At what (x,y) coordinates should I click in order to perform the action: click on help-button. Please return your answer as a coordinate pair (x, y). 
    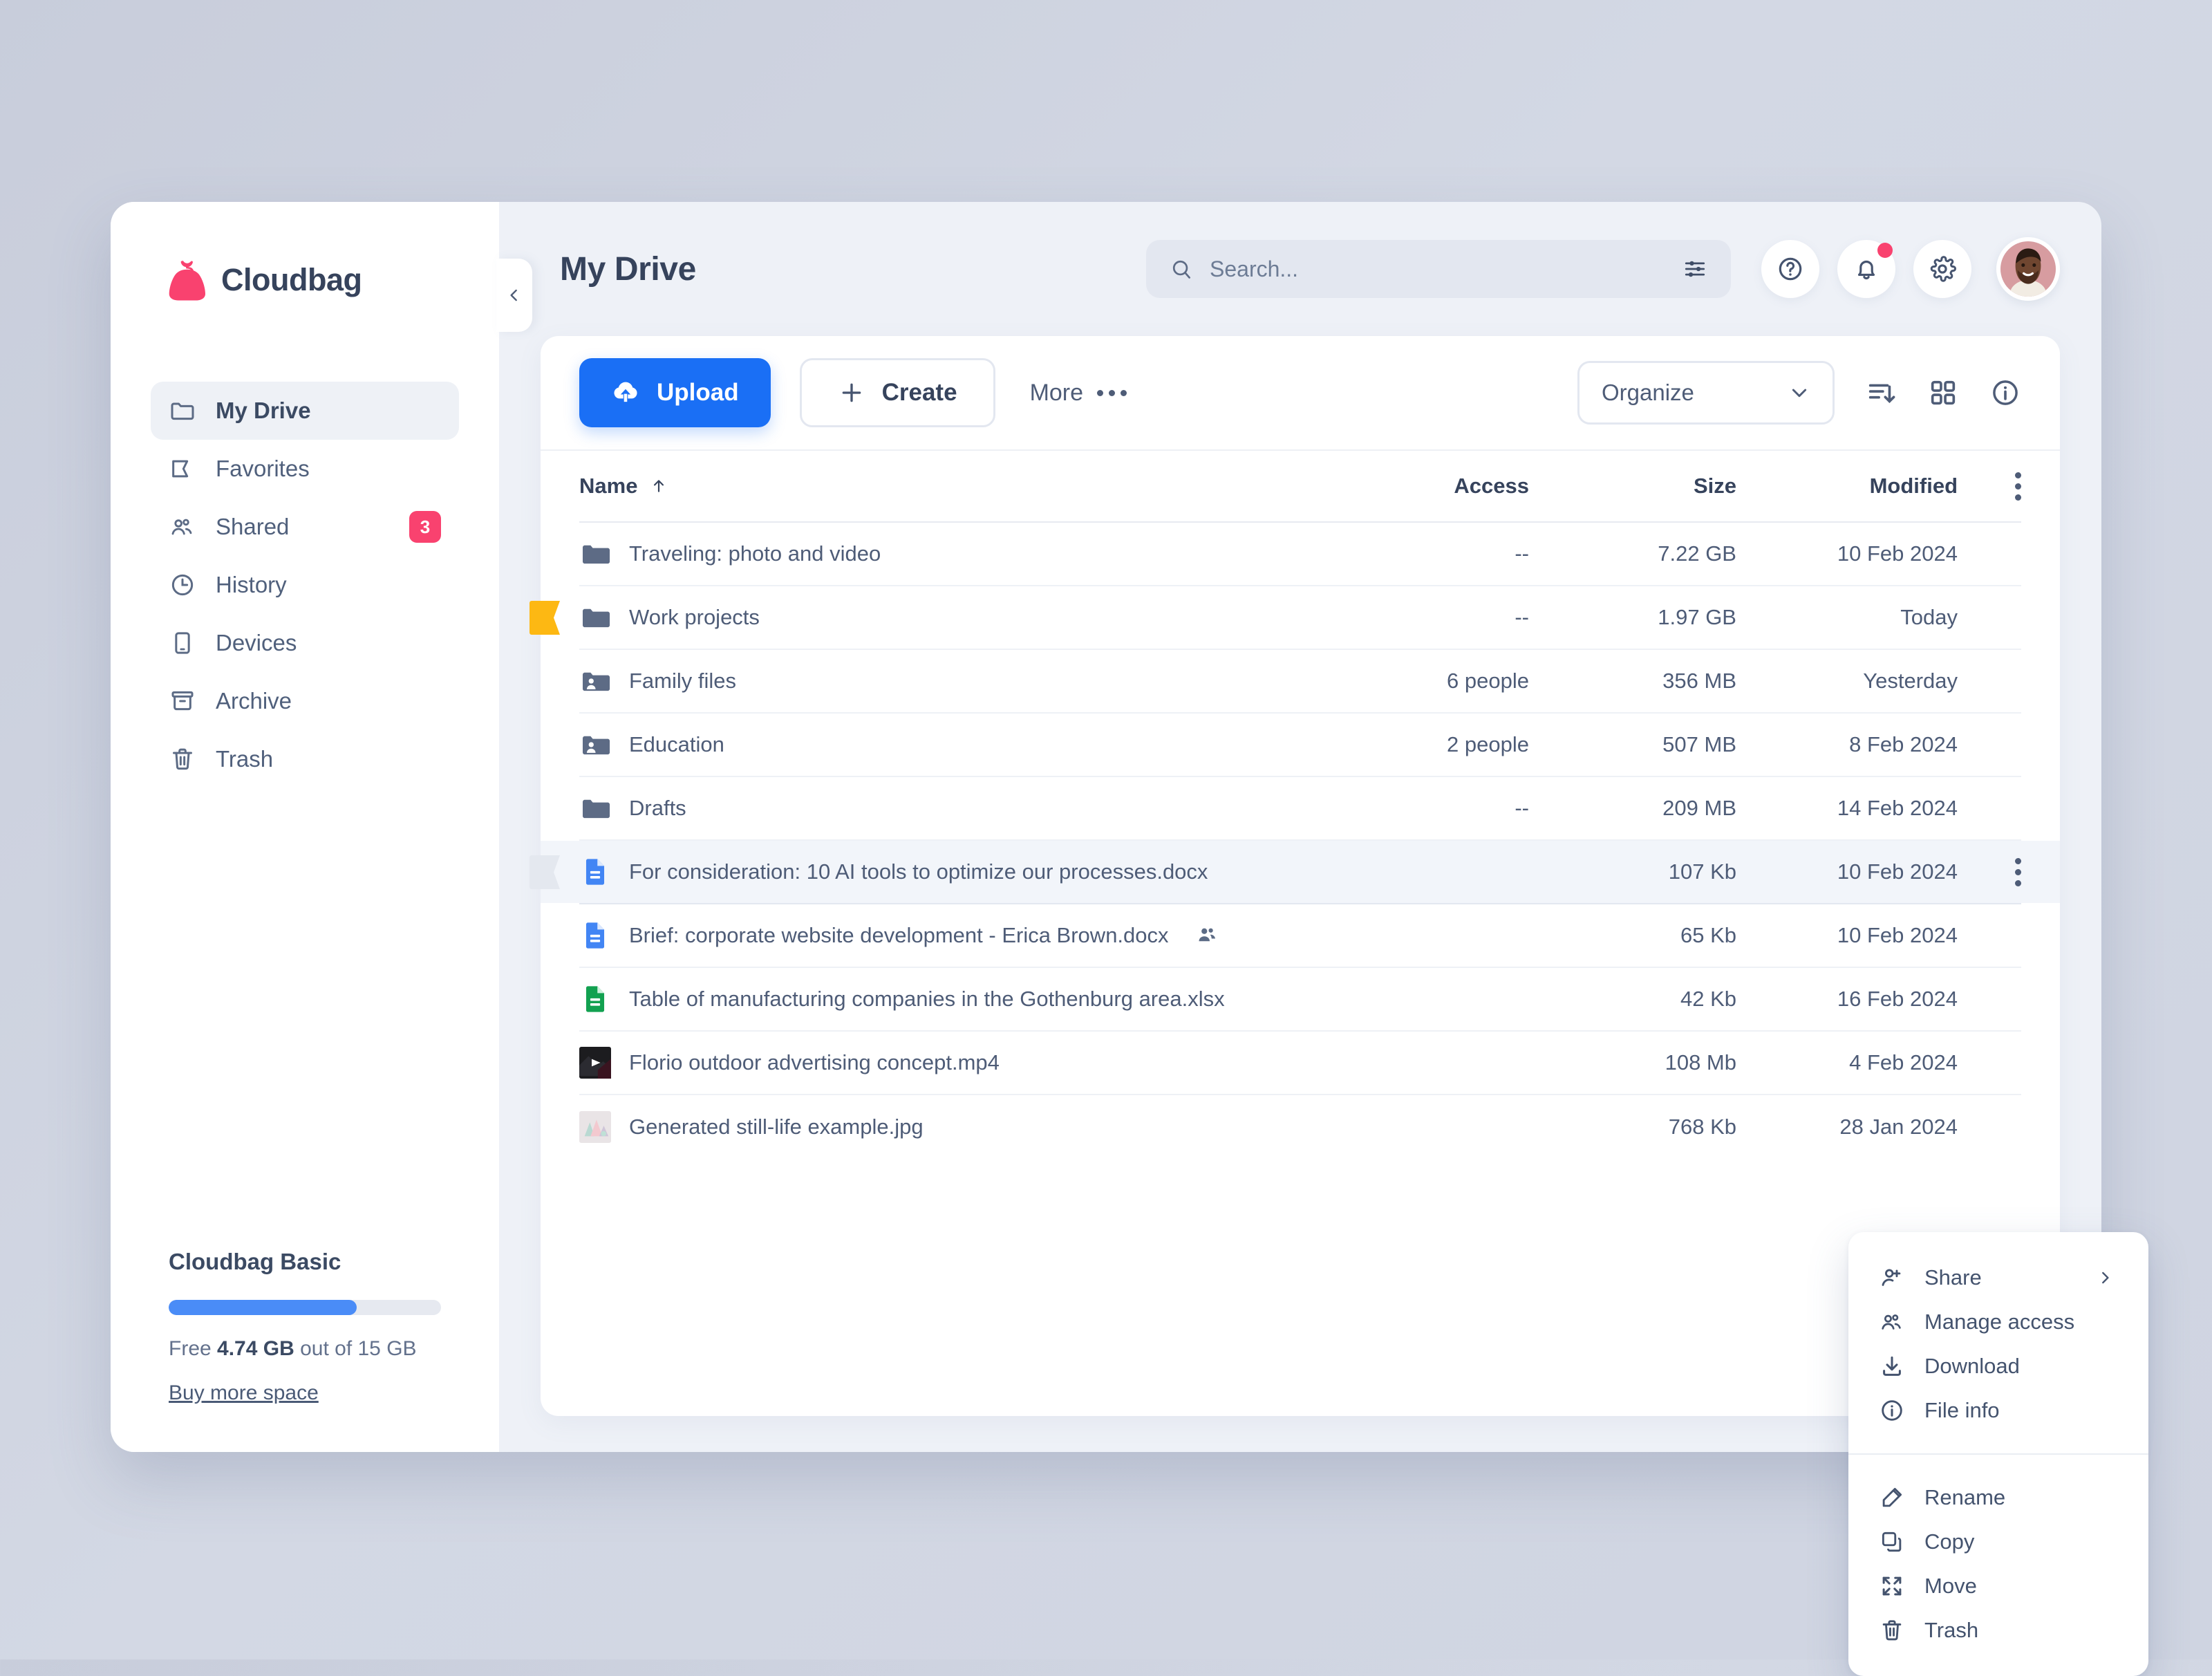
    Looking at the image, I should click on (1790, 269).